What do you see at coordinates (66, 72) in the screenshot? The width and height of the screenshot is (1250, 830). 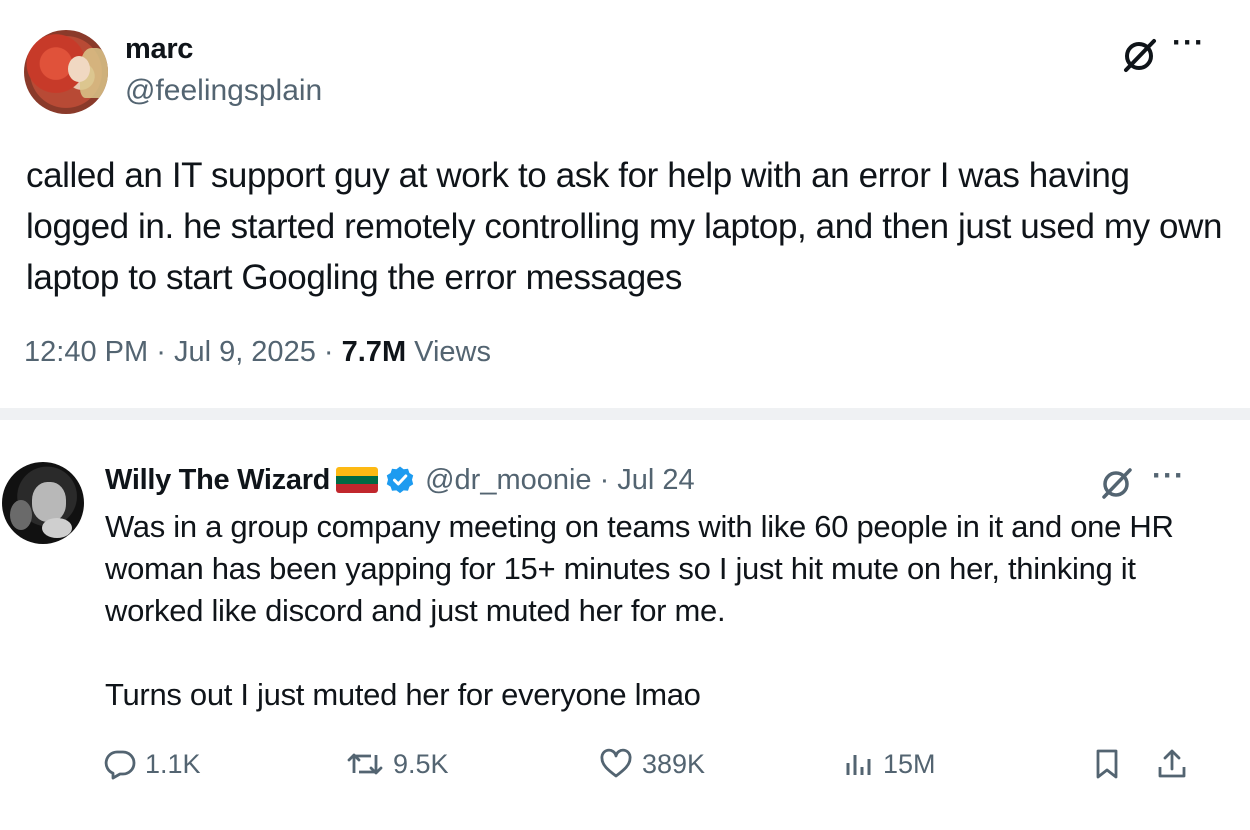 I see `avatar` at bounding box center [66, 72].